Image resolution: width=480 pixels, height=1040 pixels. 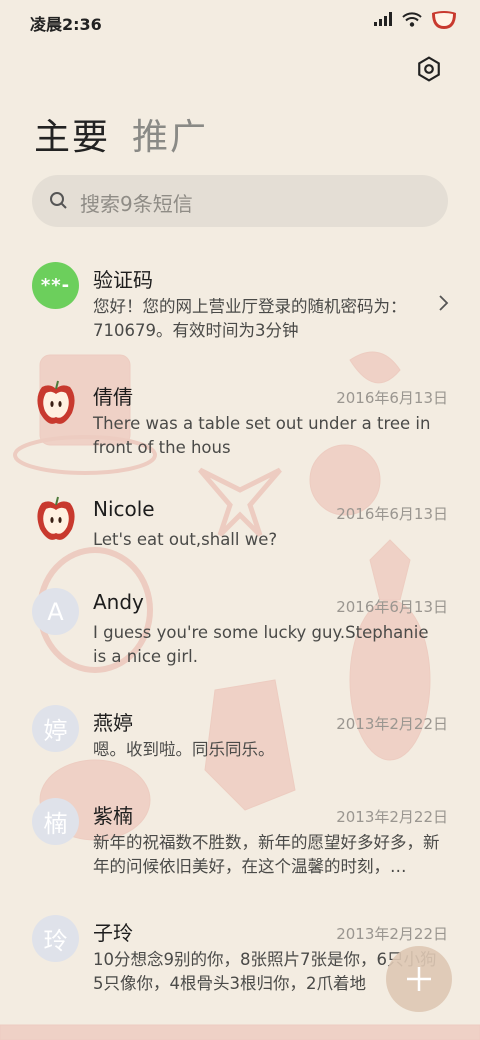 What do you see at coordinates (185, 539) in the screenshot?
I see `message-preview: Let's eat out,shall we?` at bounding box center [185, 539].